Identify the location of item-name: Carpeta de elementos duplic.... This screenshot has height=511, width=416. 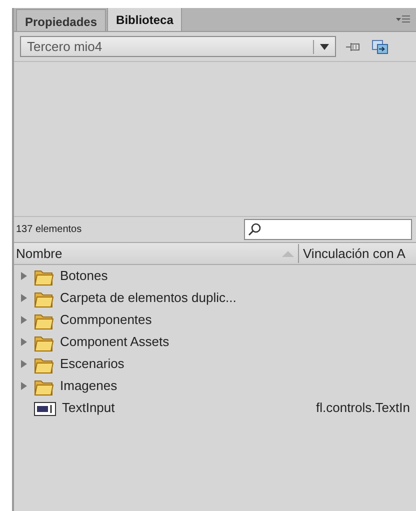
(187, 298).